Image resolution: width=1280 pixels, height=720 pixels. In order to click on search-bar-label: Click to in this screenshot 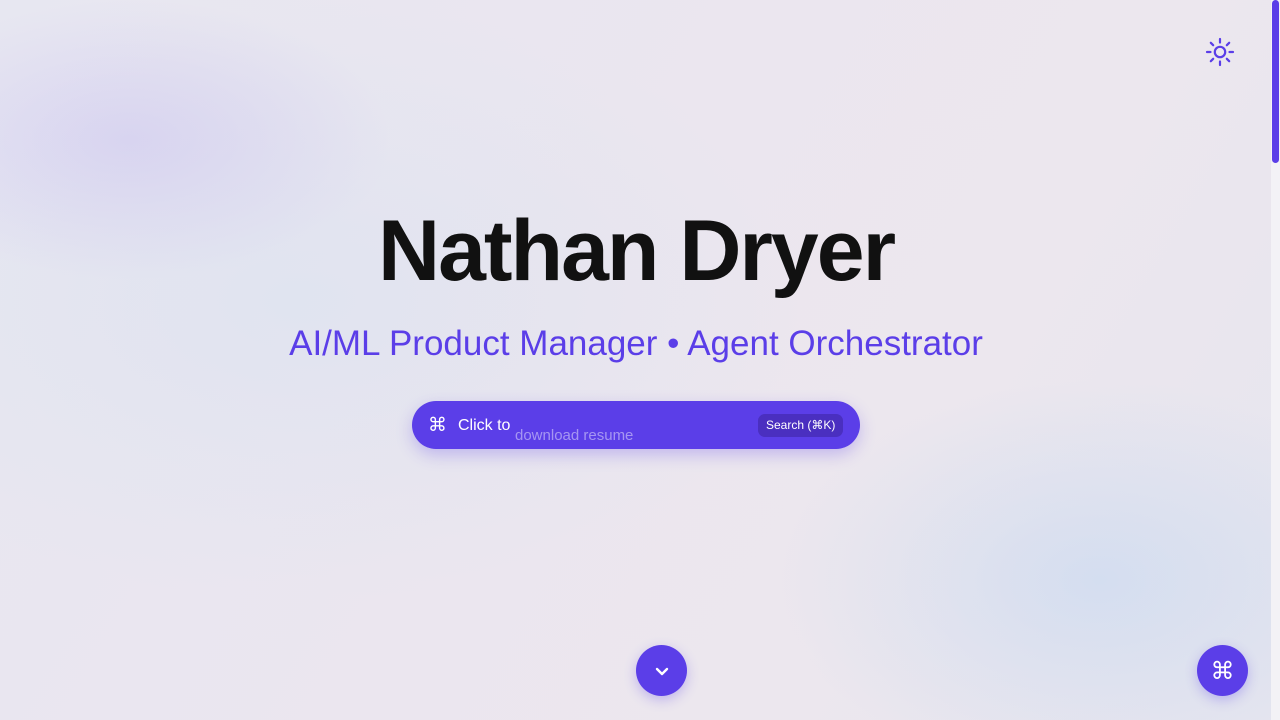, I will do `click(484, 425)`.